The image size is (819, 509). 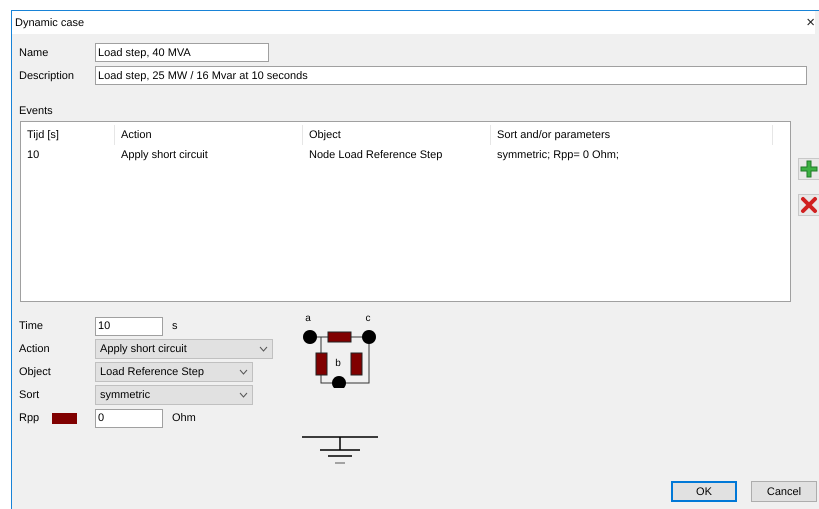 I want to click on column-header: Object, so click(x=397, y=135).